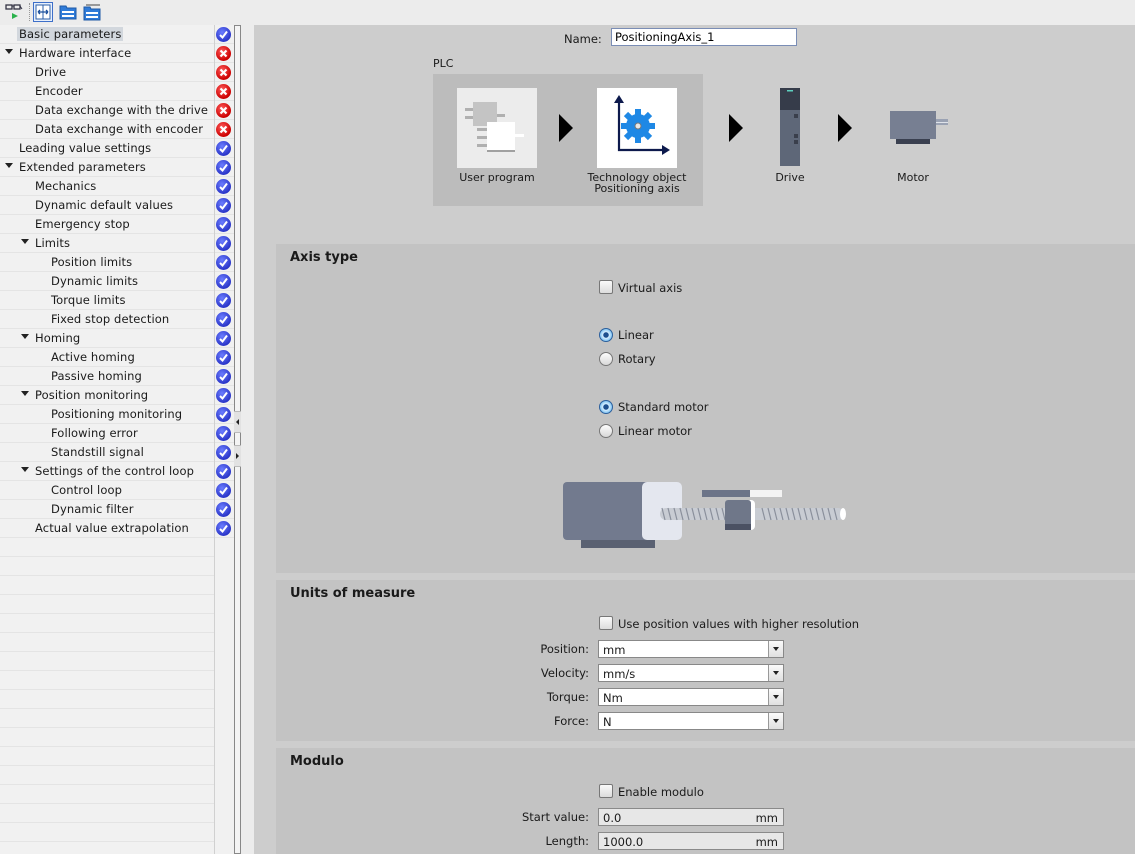 The height and width of the screenshot is (854, 1135). I want to click on tree-item: Dynamic filter, so click(117, 509).